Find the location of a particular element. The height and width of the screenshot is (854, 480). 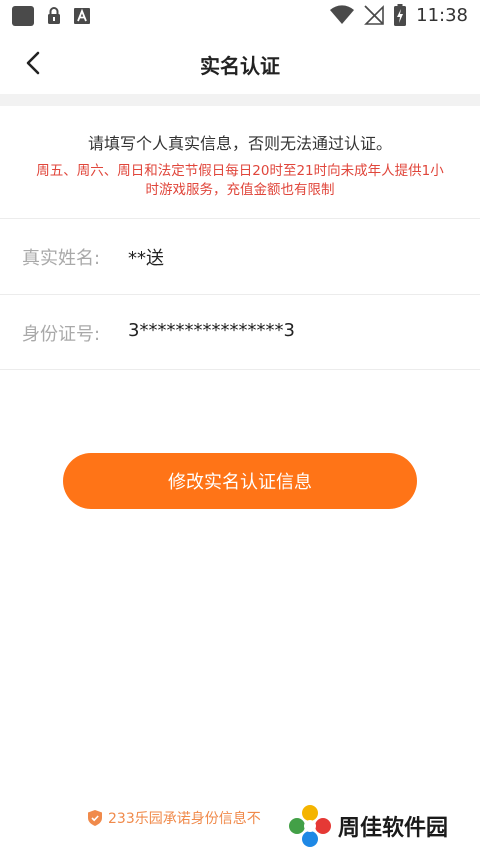

no-signal-icon is located at coordinates (374, 15).